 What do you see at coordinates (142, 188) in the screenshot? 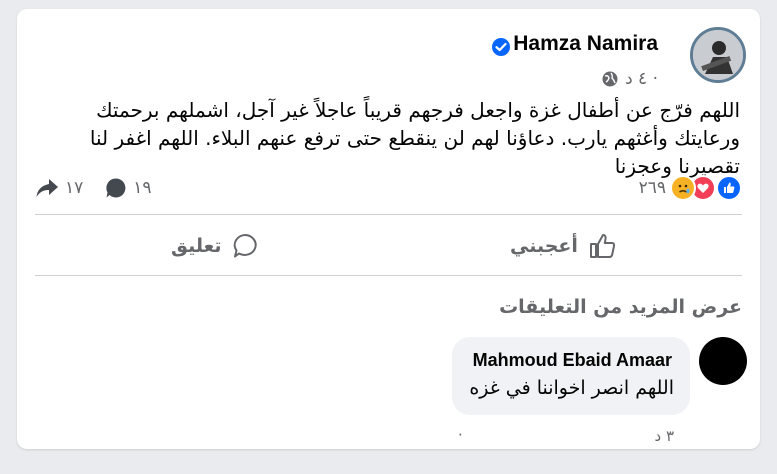
I see `comment-count: ١٩` at bounding box center [142, 188].